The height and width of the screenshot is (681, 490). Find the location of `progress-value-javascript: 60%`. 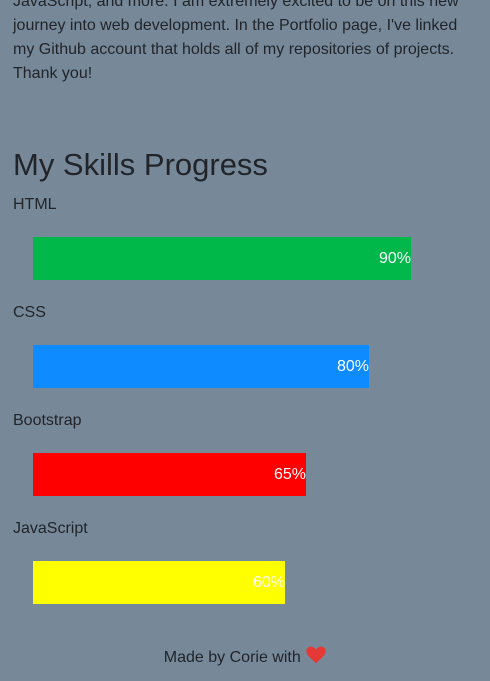

progress-value-javascript: 60% is located at coordinates (268, 582).